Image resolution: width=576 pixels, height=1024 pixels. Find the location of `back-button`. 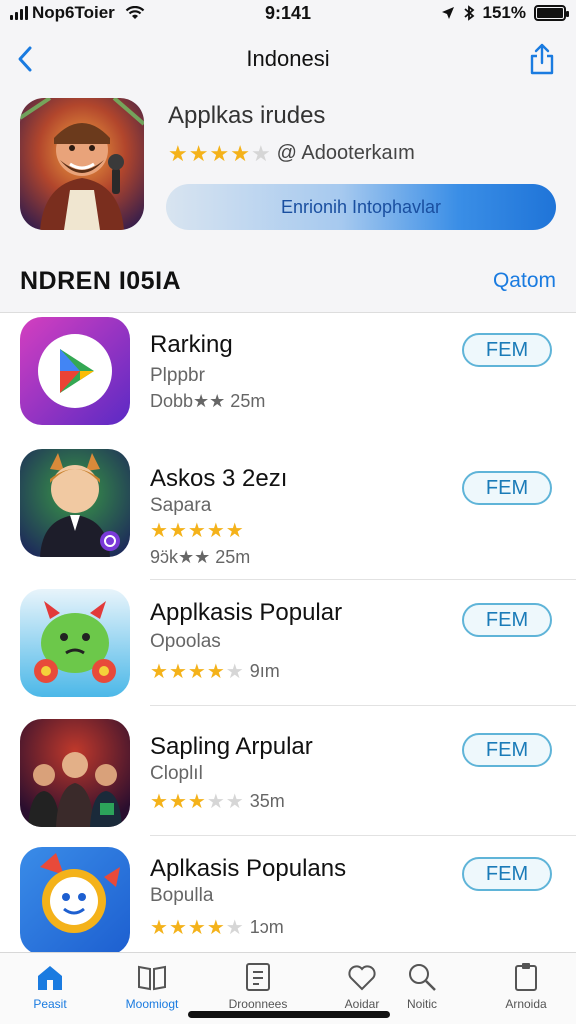

back-button is located at coordinates (25, 59).